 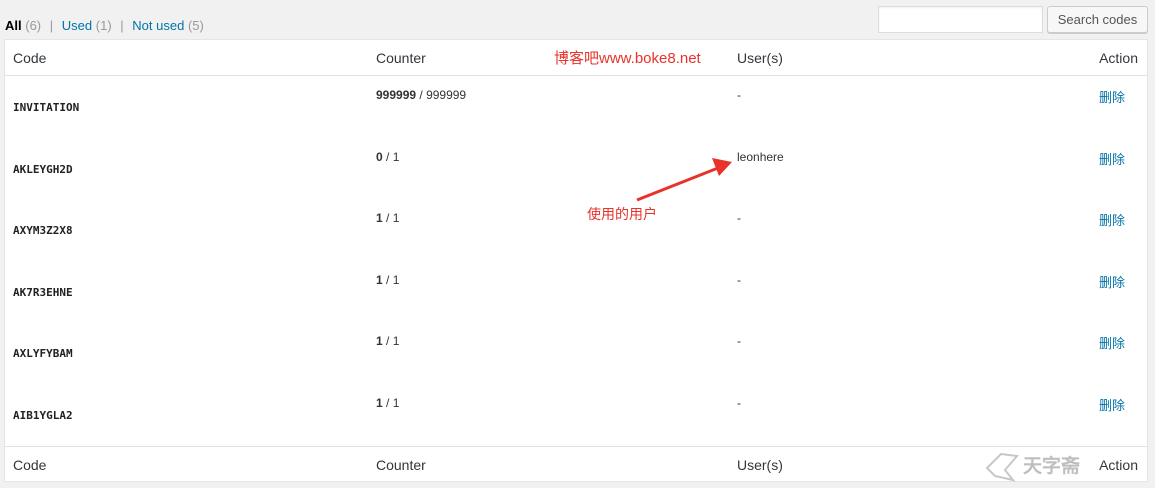 What do you see at coordinates (43, 415) in the screenshot?
I see `code-cell: AIB1YGLA2` at bounding box center [43, 415].